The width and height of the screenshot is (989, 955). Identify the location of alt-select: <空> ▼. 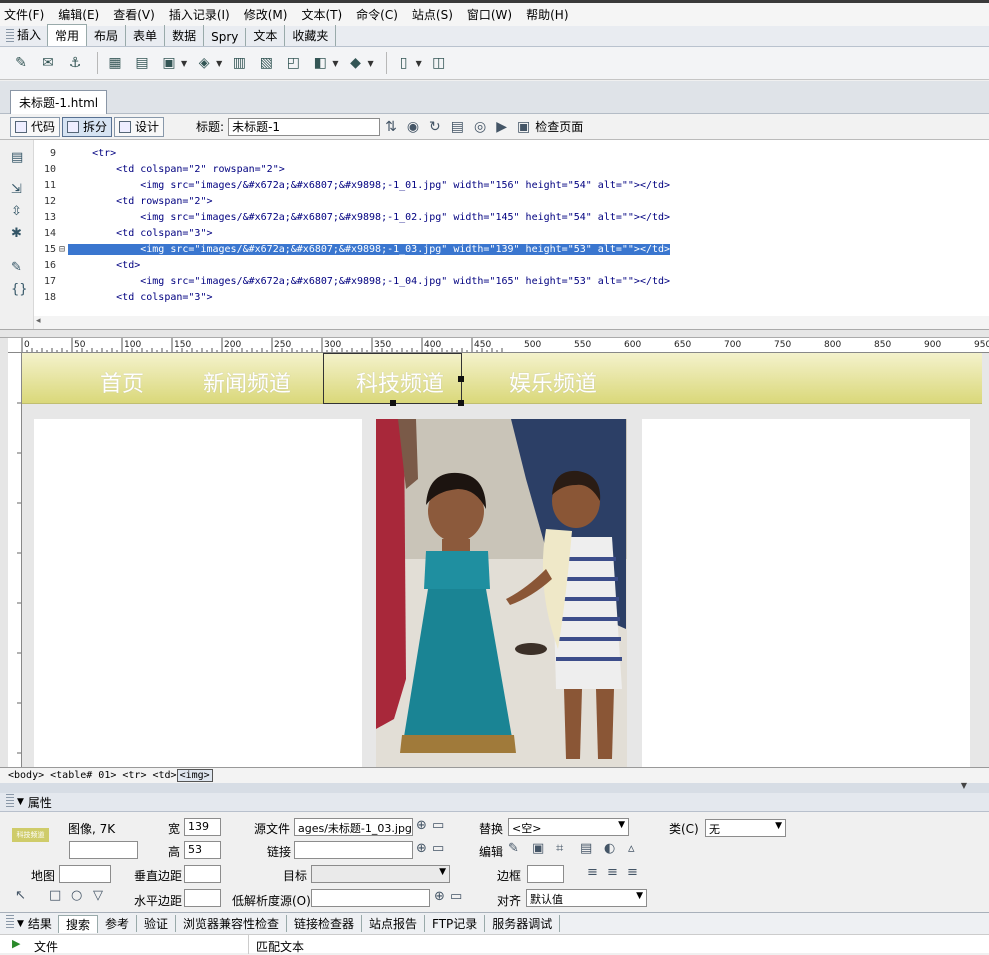
(568, 827).